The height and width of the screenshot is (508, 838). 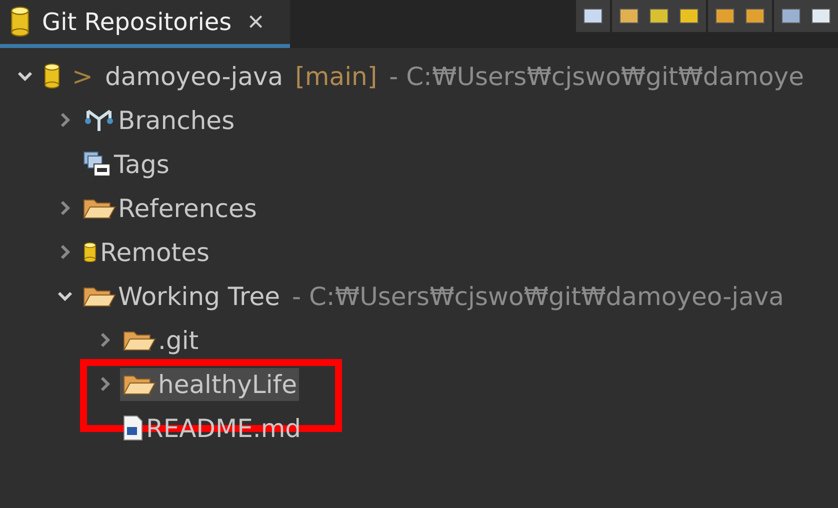 I want to click on tree-item: healthyLife, so click(x=209, y=384).